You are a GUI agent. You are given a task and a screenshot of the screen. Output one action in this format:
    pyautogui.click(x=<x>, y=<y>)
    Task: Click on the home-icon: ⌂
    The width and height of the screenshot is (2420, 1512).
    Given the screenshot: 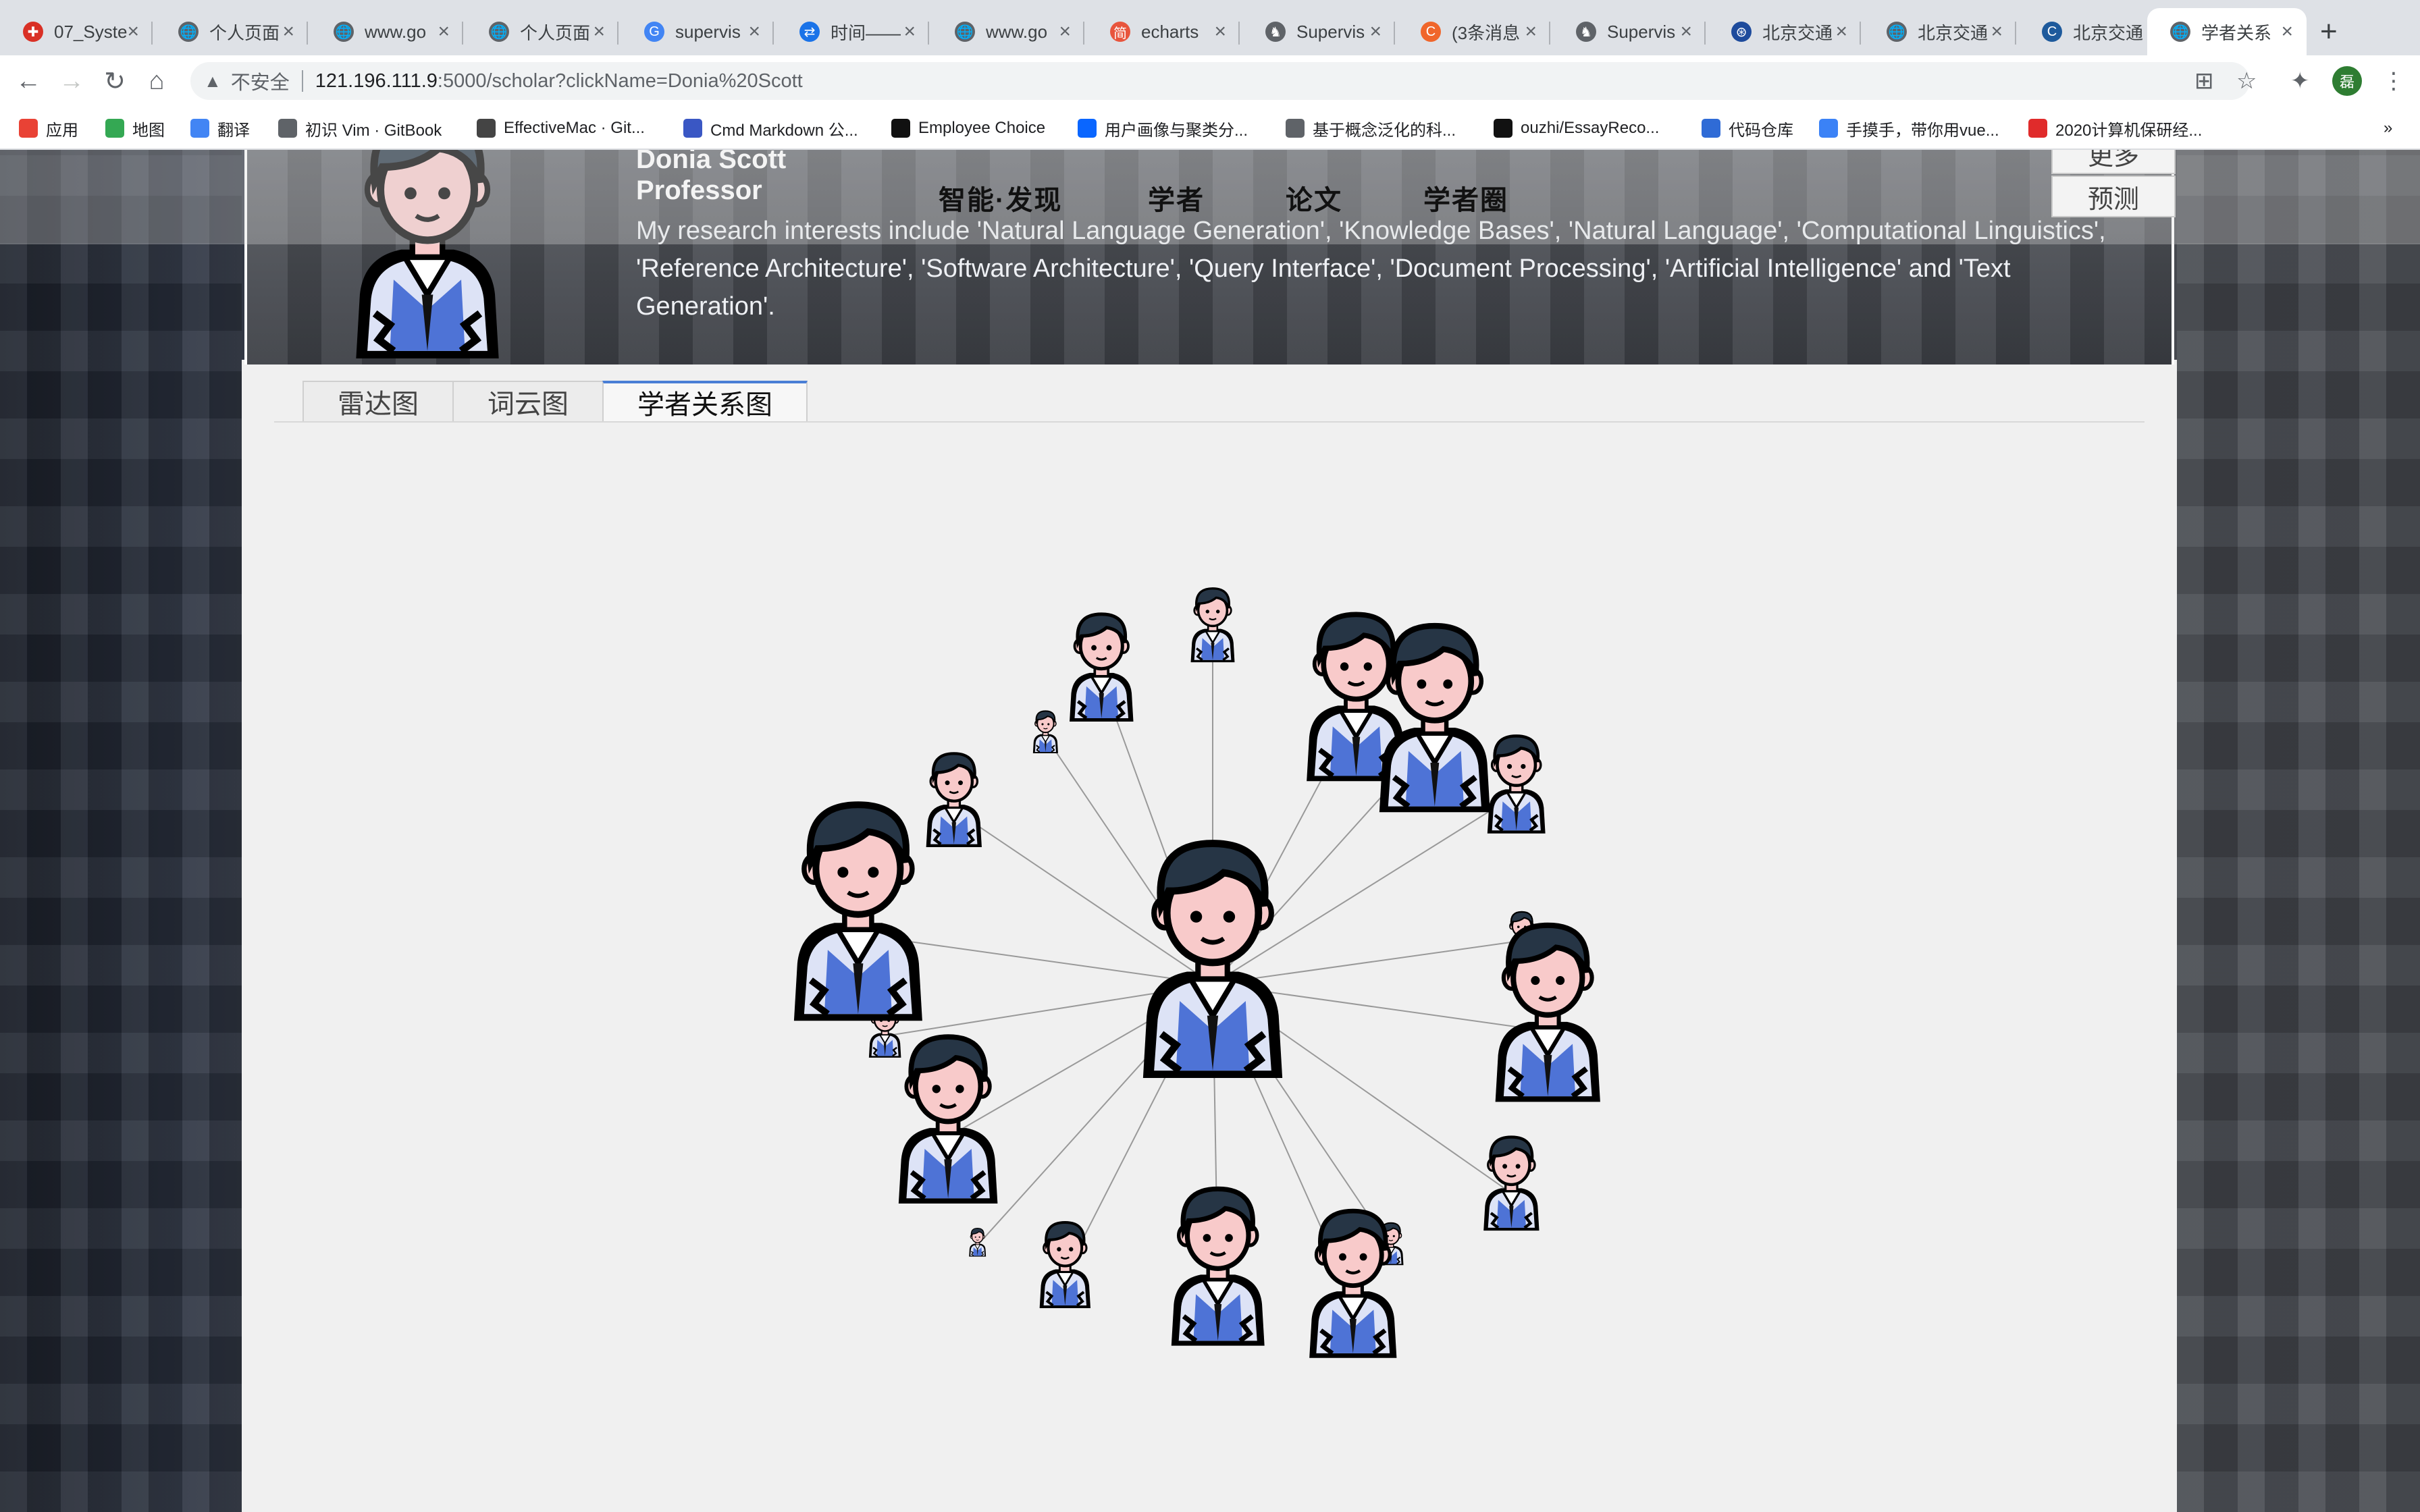 What is the action you would take?
    pyautogui.click(x=156, y=81)
    